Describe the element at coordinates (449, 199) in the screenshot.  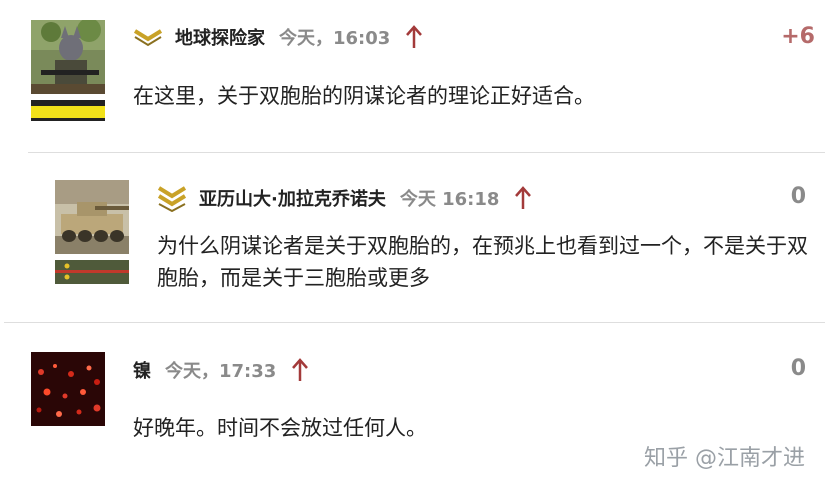
I see `timestamp: 今天 16:18` at that location.